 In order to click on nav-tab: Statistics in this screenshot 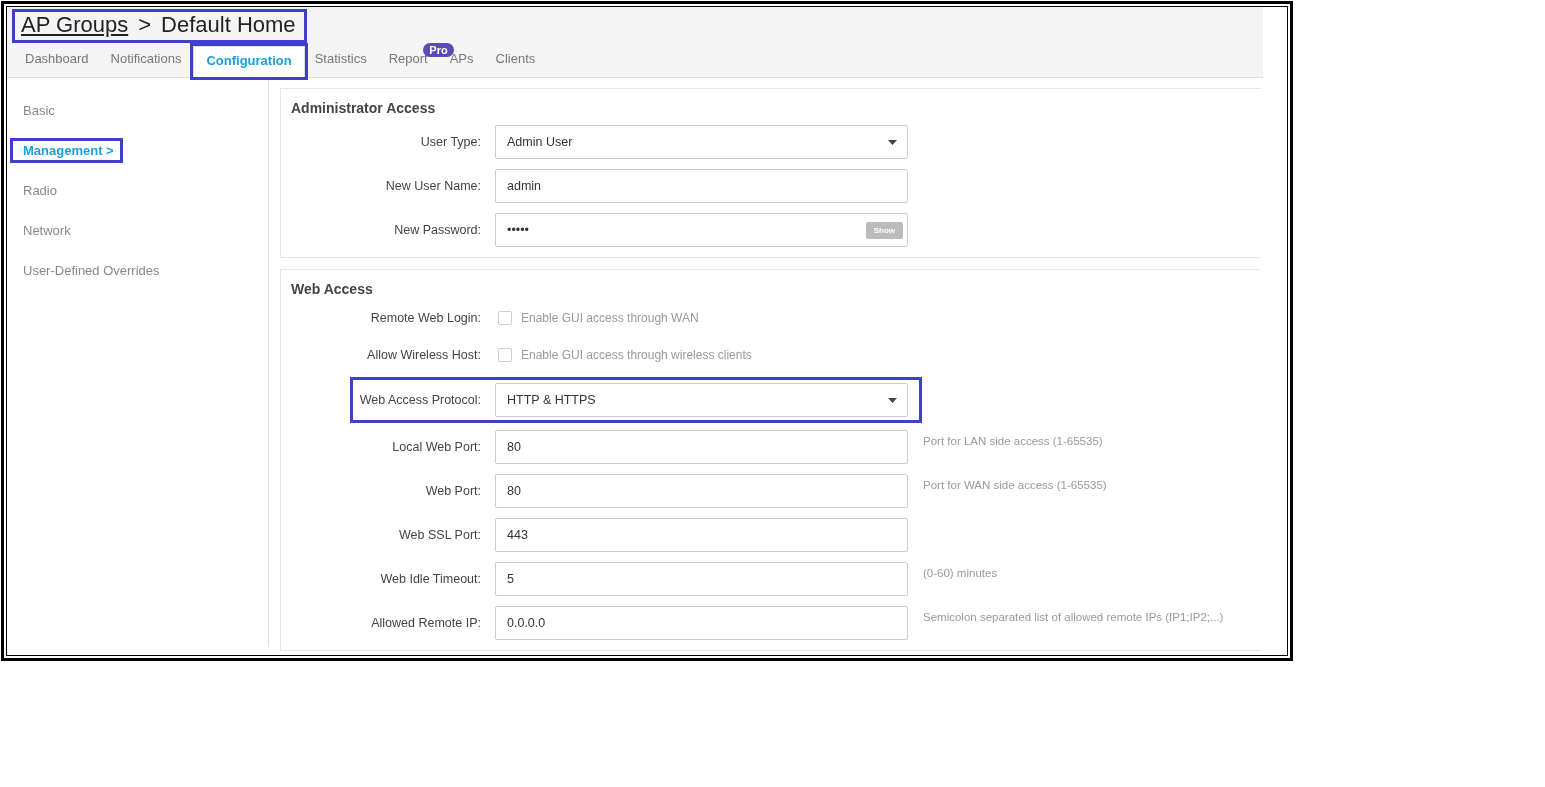, I will do `click(341, 62)`.